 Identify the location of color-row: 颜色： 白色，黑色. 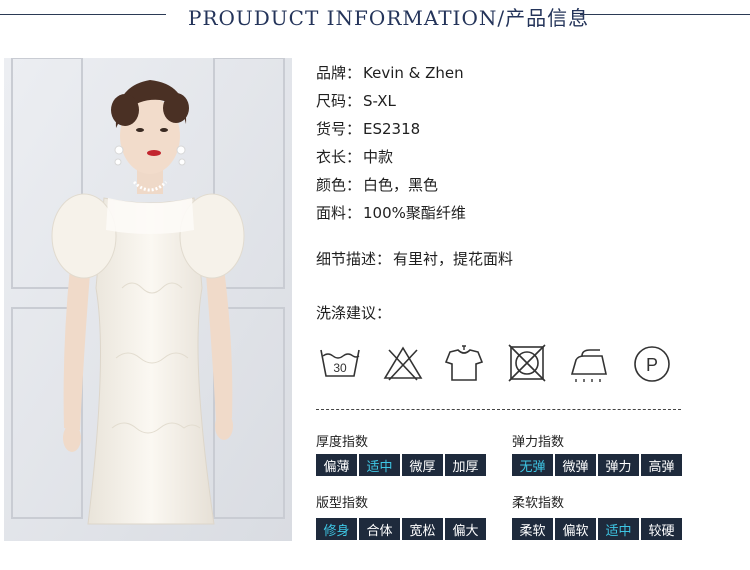
(377, 184).